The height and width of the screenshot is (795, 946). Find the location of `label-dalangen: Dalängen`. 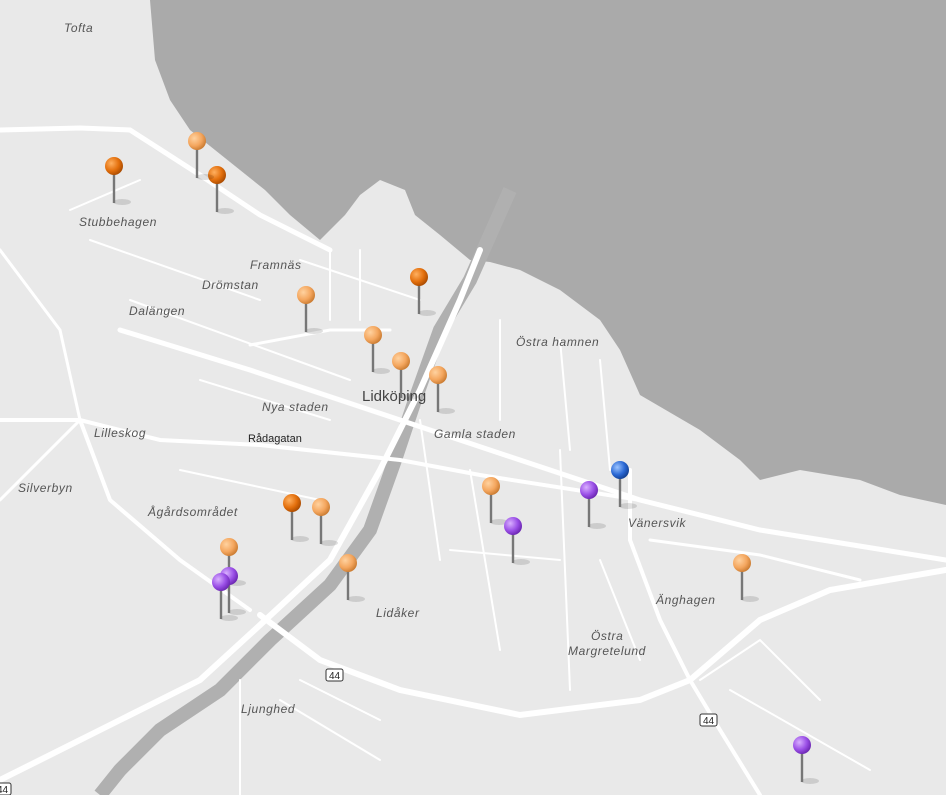

label-dalangen: Dalängen is located at coordinates (157, 311).